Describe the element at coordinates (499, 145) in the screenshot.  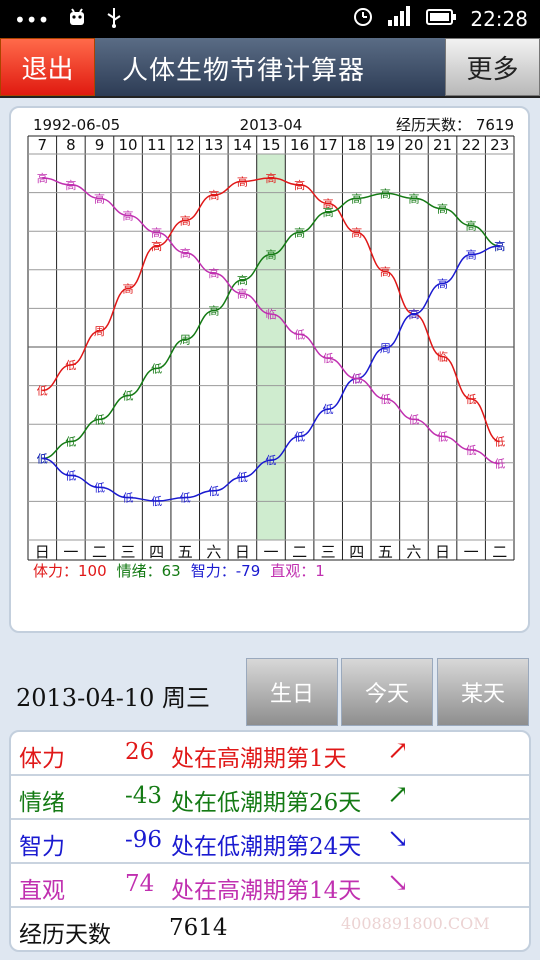
I see `date-tick-label: 23` at that location.